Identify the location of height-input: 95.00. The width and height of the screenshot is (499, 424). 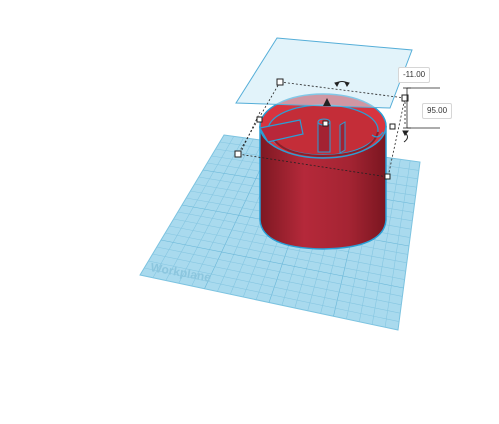
(437, 111).